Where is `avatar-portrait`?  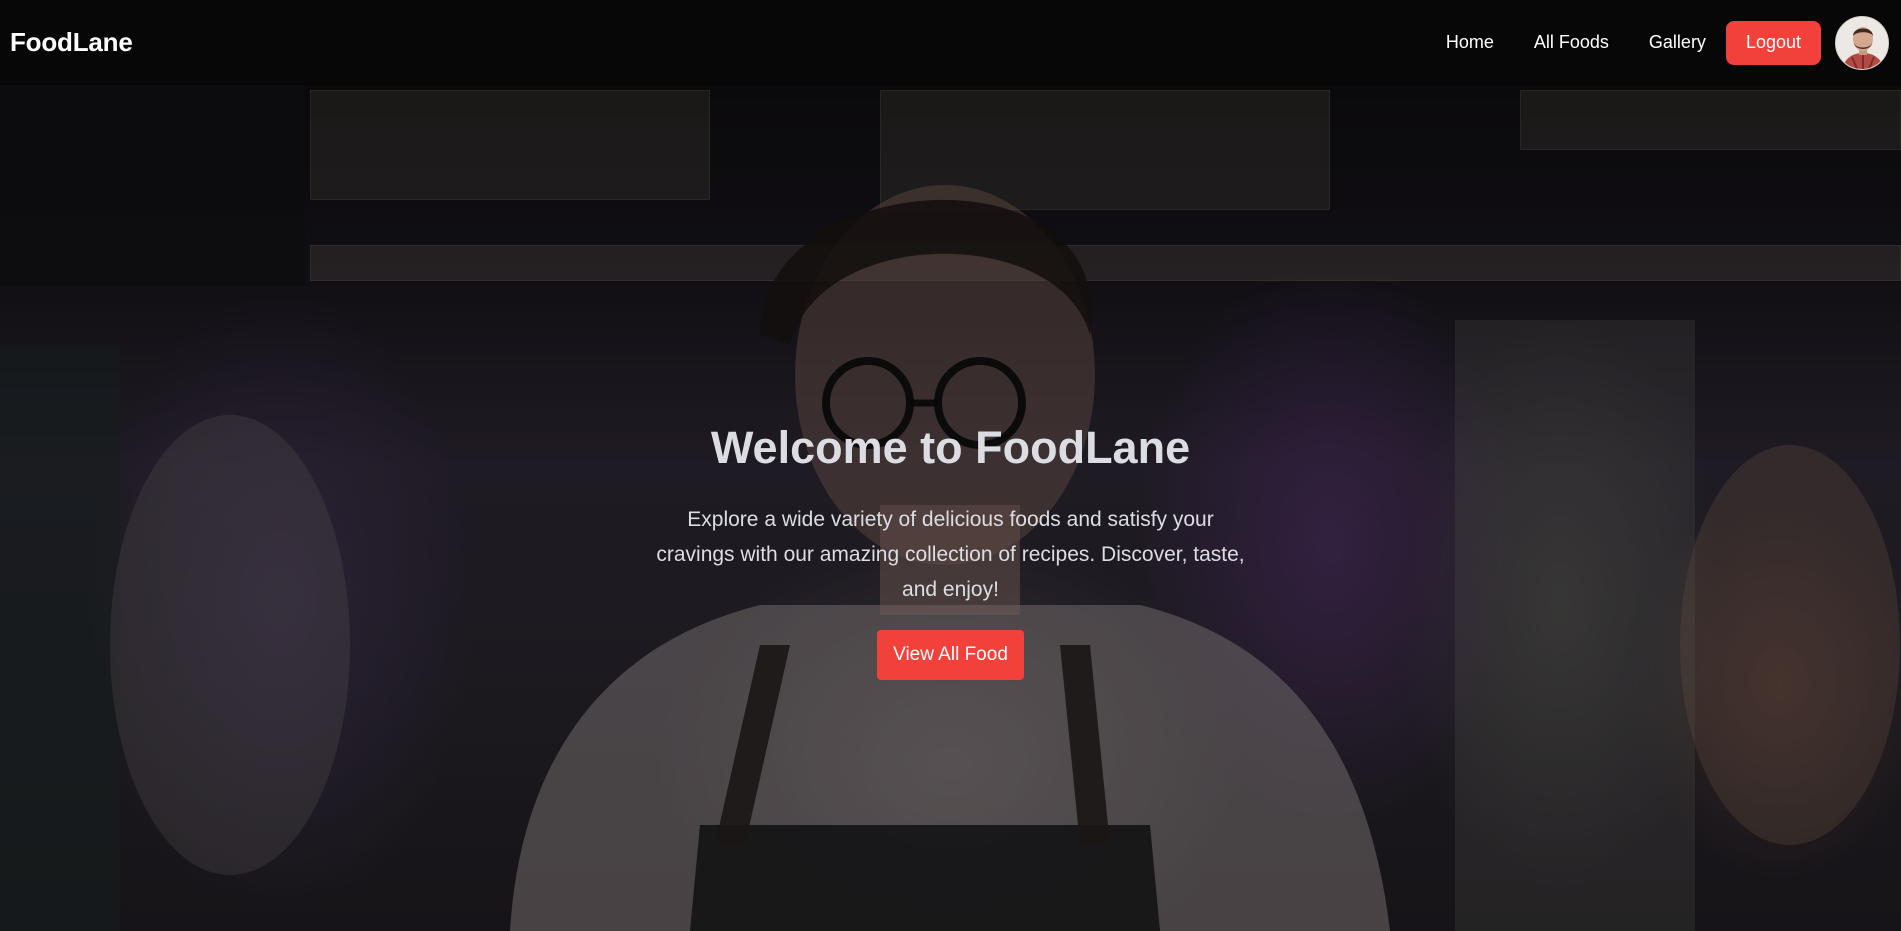 avatar-portrait is located at coordinates (1862, 42).